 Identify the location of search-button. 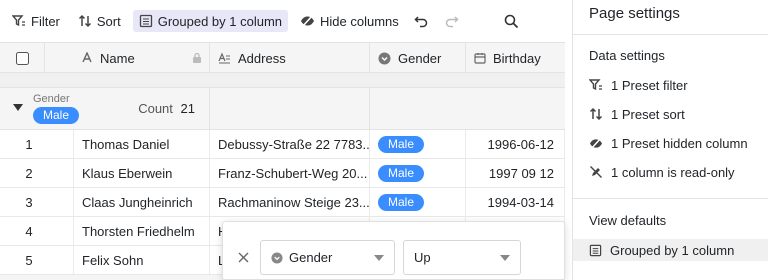
(512, 21).